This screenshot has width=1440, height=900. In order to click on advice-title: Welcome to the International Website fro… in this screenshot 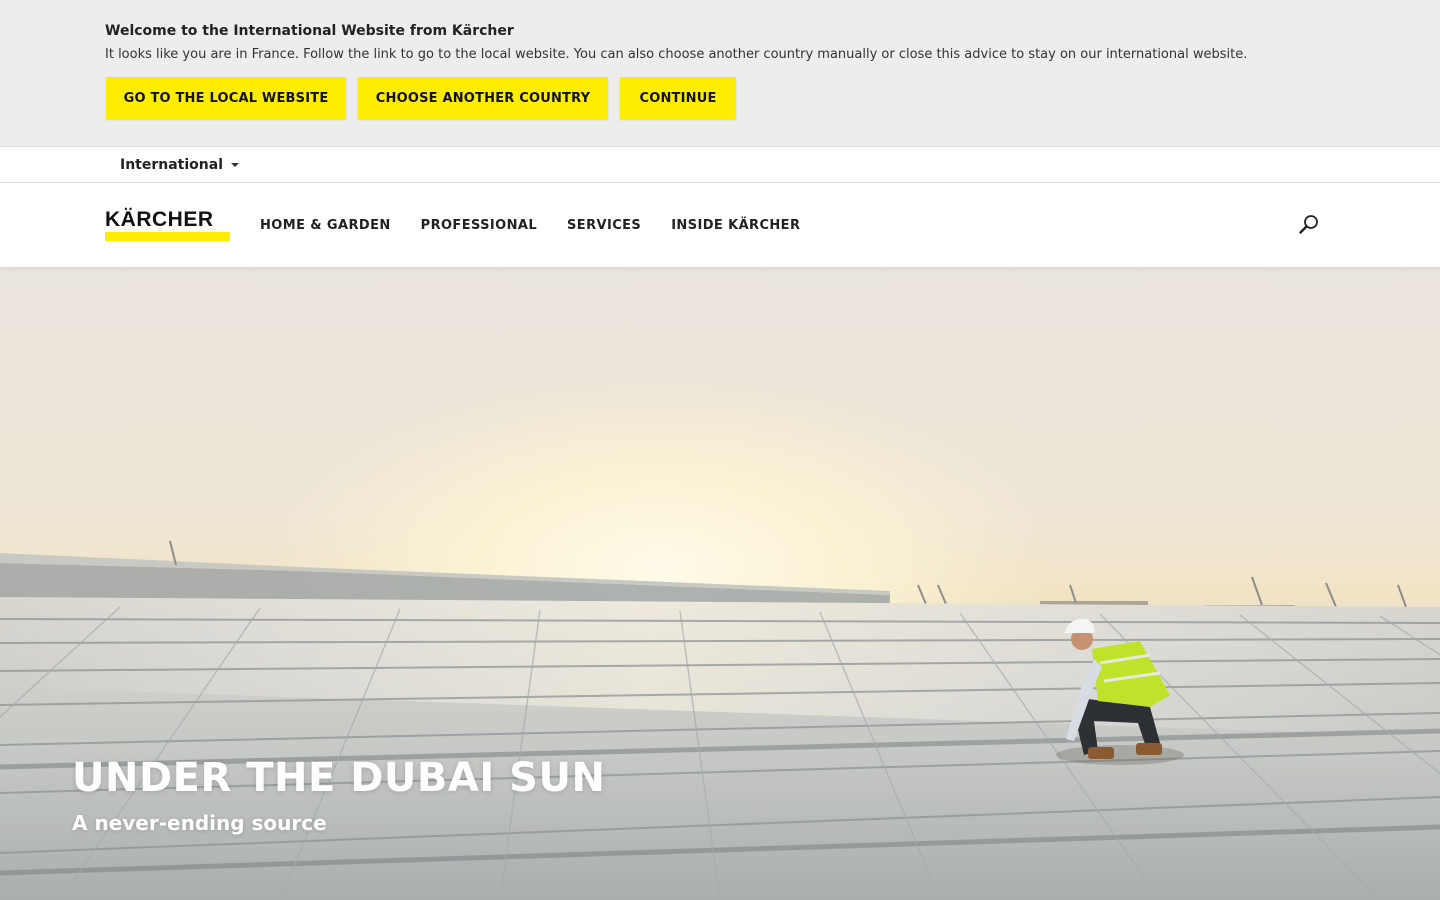, I will do `click(309, 31)`.